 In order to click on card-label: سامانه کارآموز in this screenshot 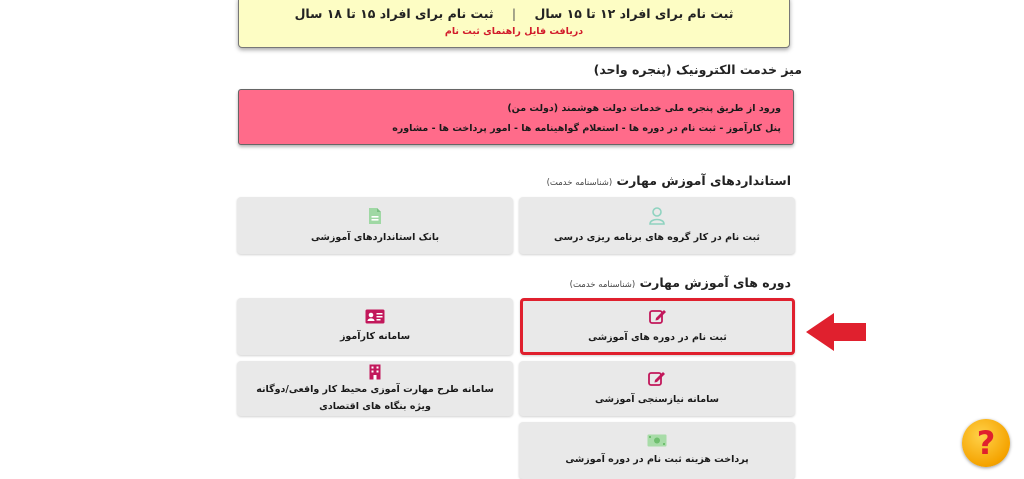, I will do `click(375, 336)`.